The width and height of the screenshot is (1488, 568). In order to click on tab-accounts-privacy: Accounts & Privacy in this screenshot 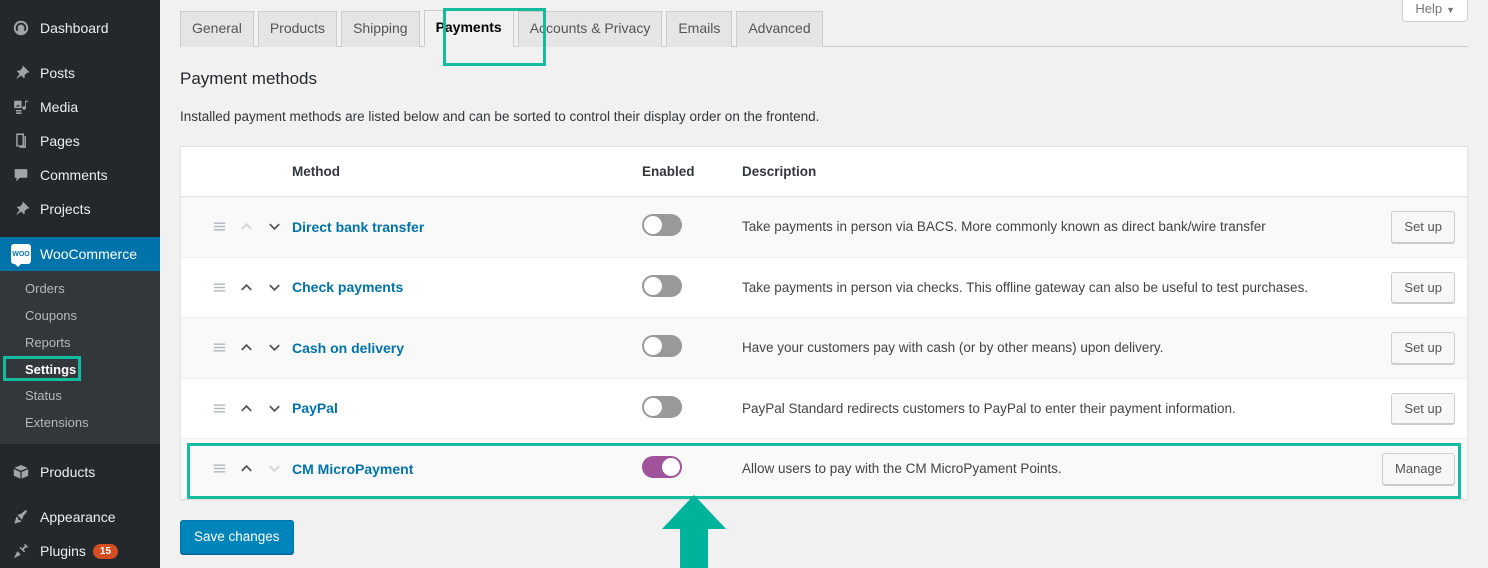, I will do `click(590, 29)`.